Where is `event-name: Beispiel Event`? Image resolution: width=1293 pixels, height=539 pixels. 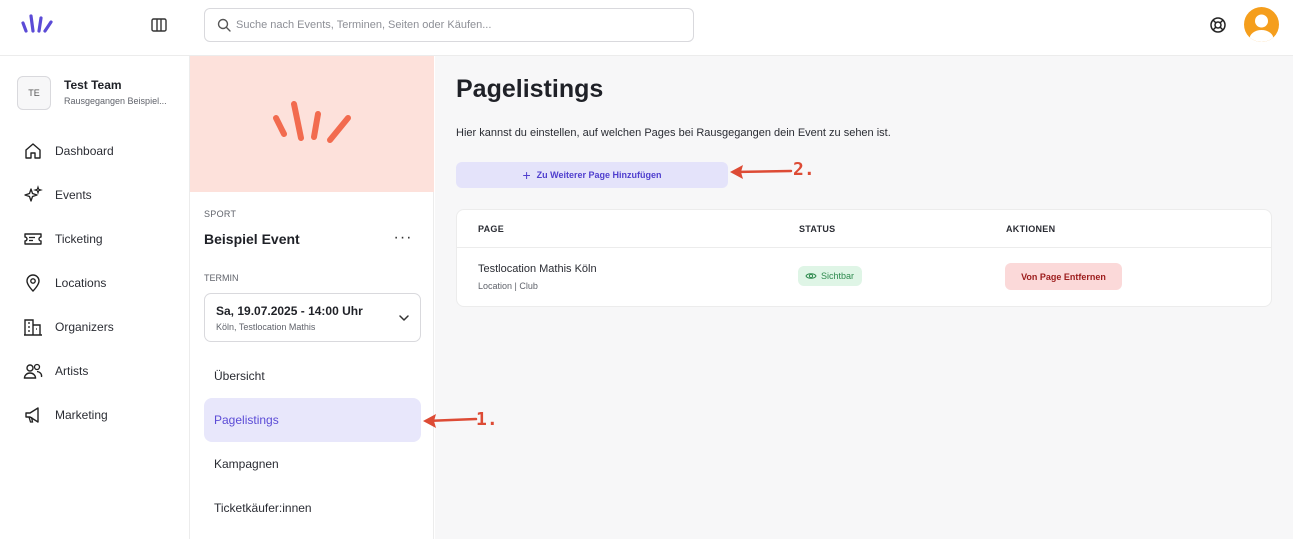
event-name: Beispiel Event is located at coordinates (252, 239).